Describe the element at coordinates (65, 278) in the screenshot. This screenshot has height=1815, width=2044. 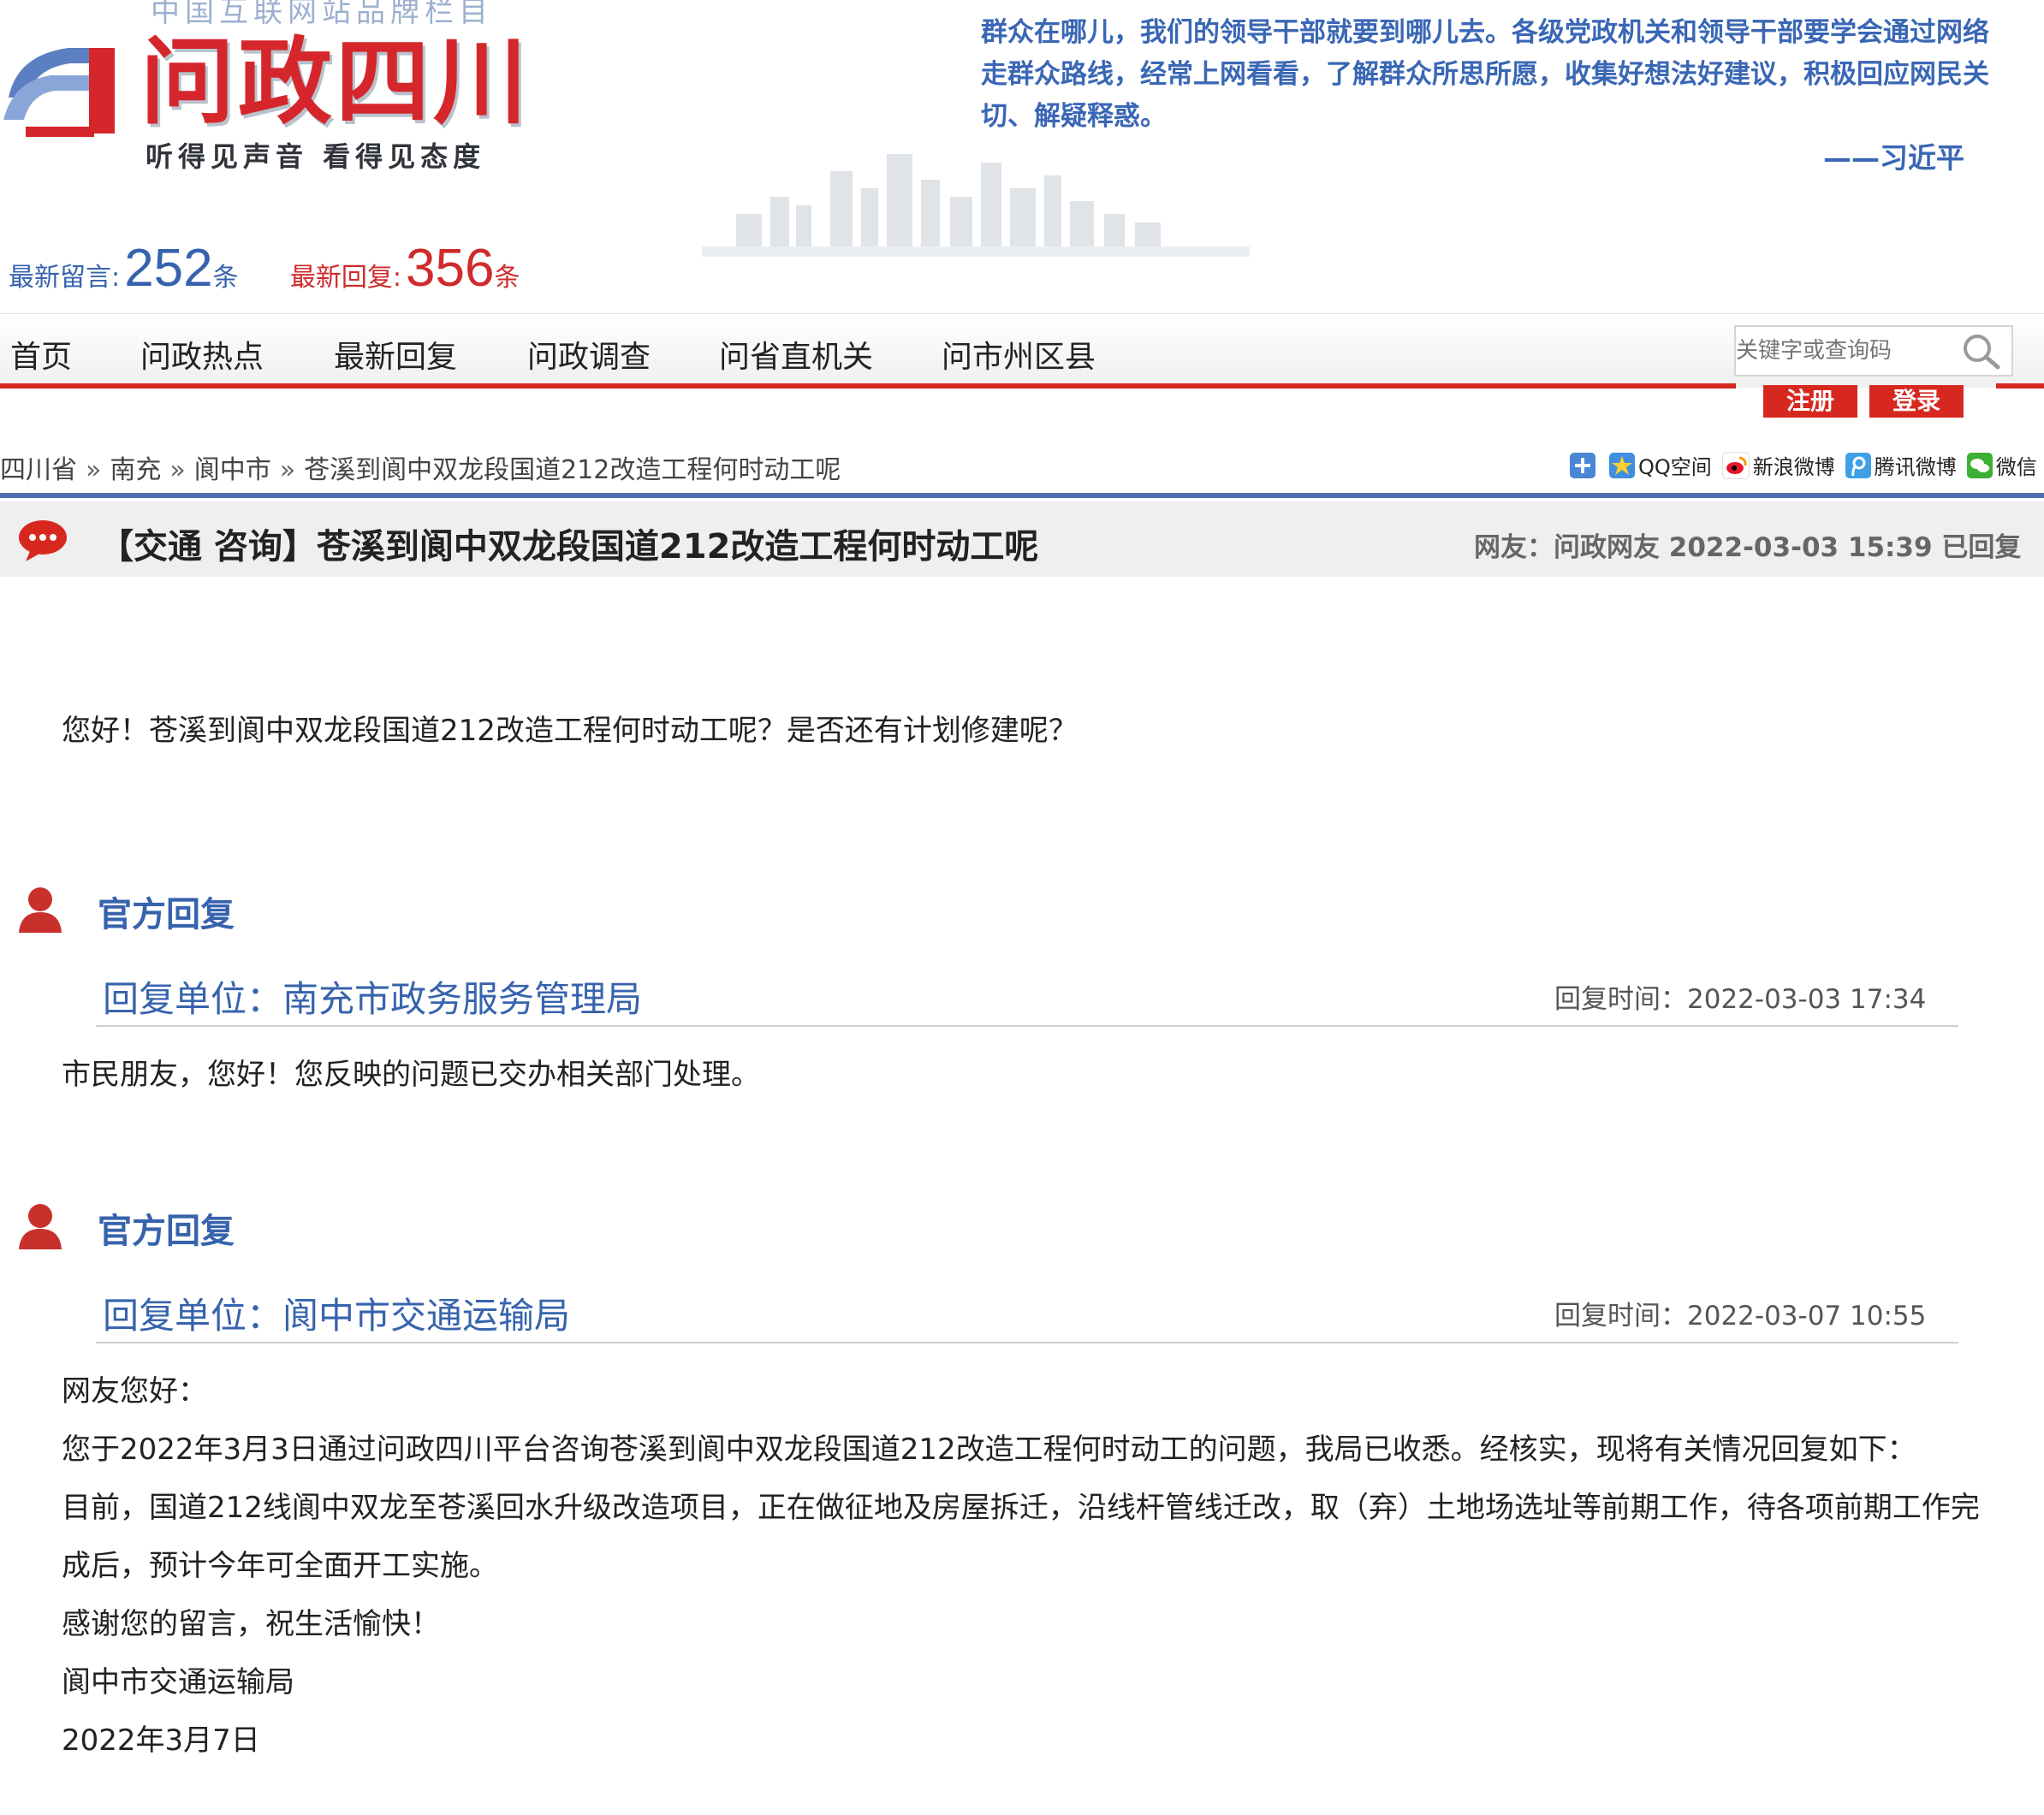
I see `latest-messages-label: 最新留言:` at that location.